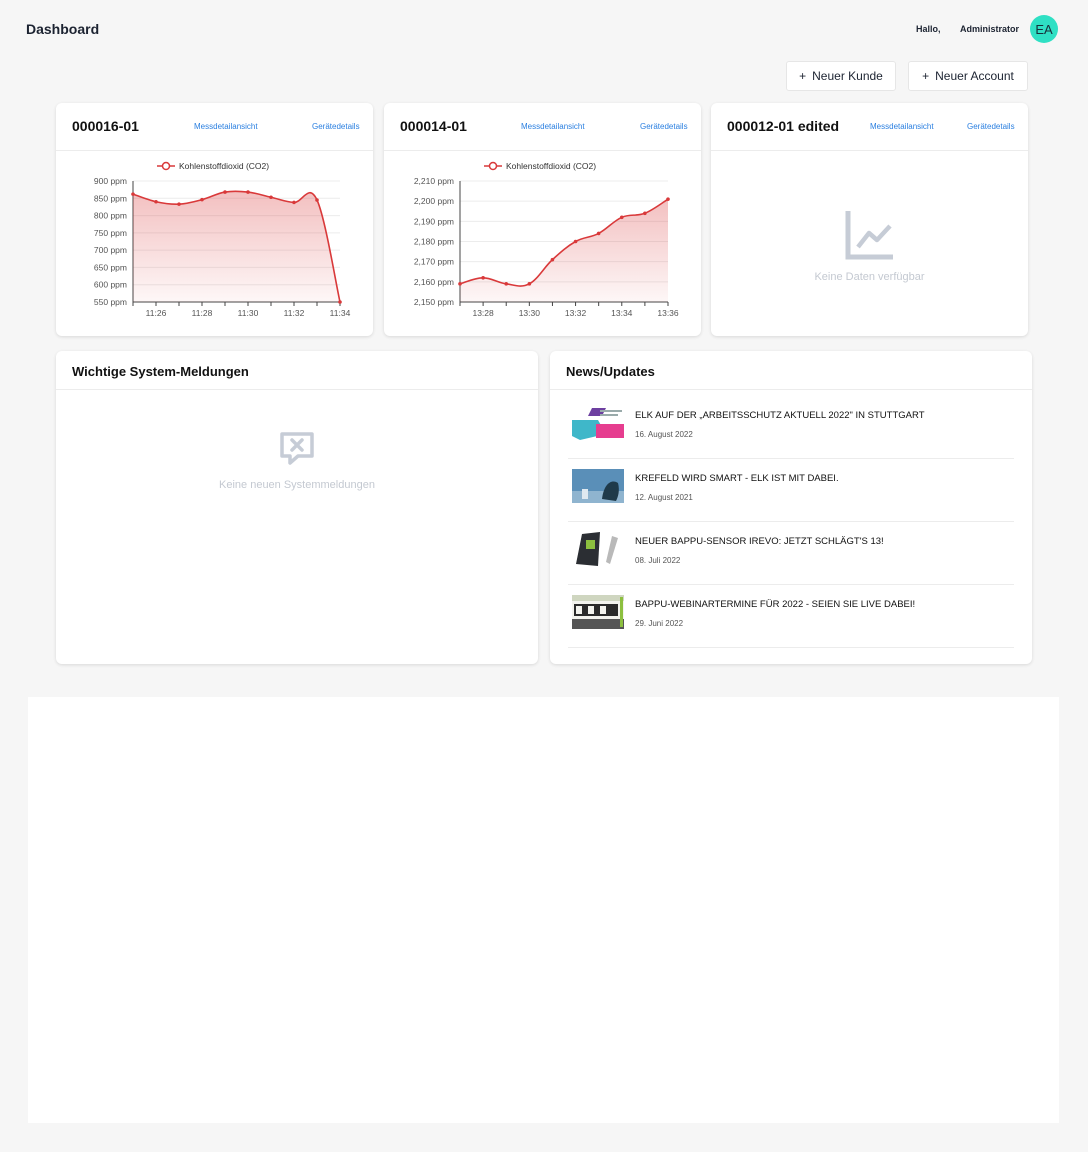 This screenshot has height=1152, width=1088. Describe the element at coordinates (869, 235) in the screenshot. I see `line-chart-icon` at that location.